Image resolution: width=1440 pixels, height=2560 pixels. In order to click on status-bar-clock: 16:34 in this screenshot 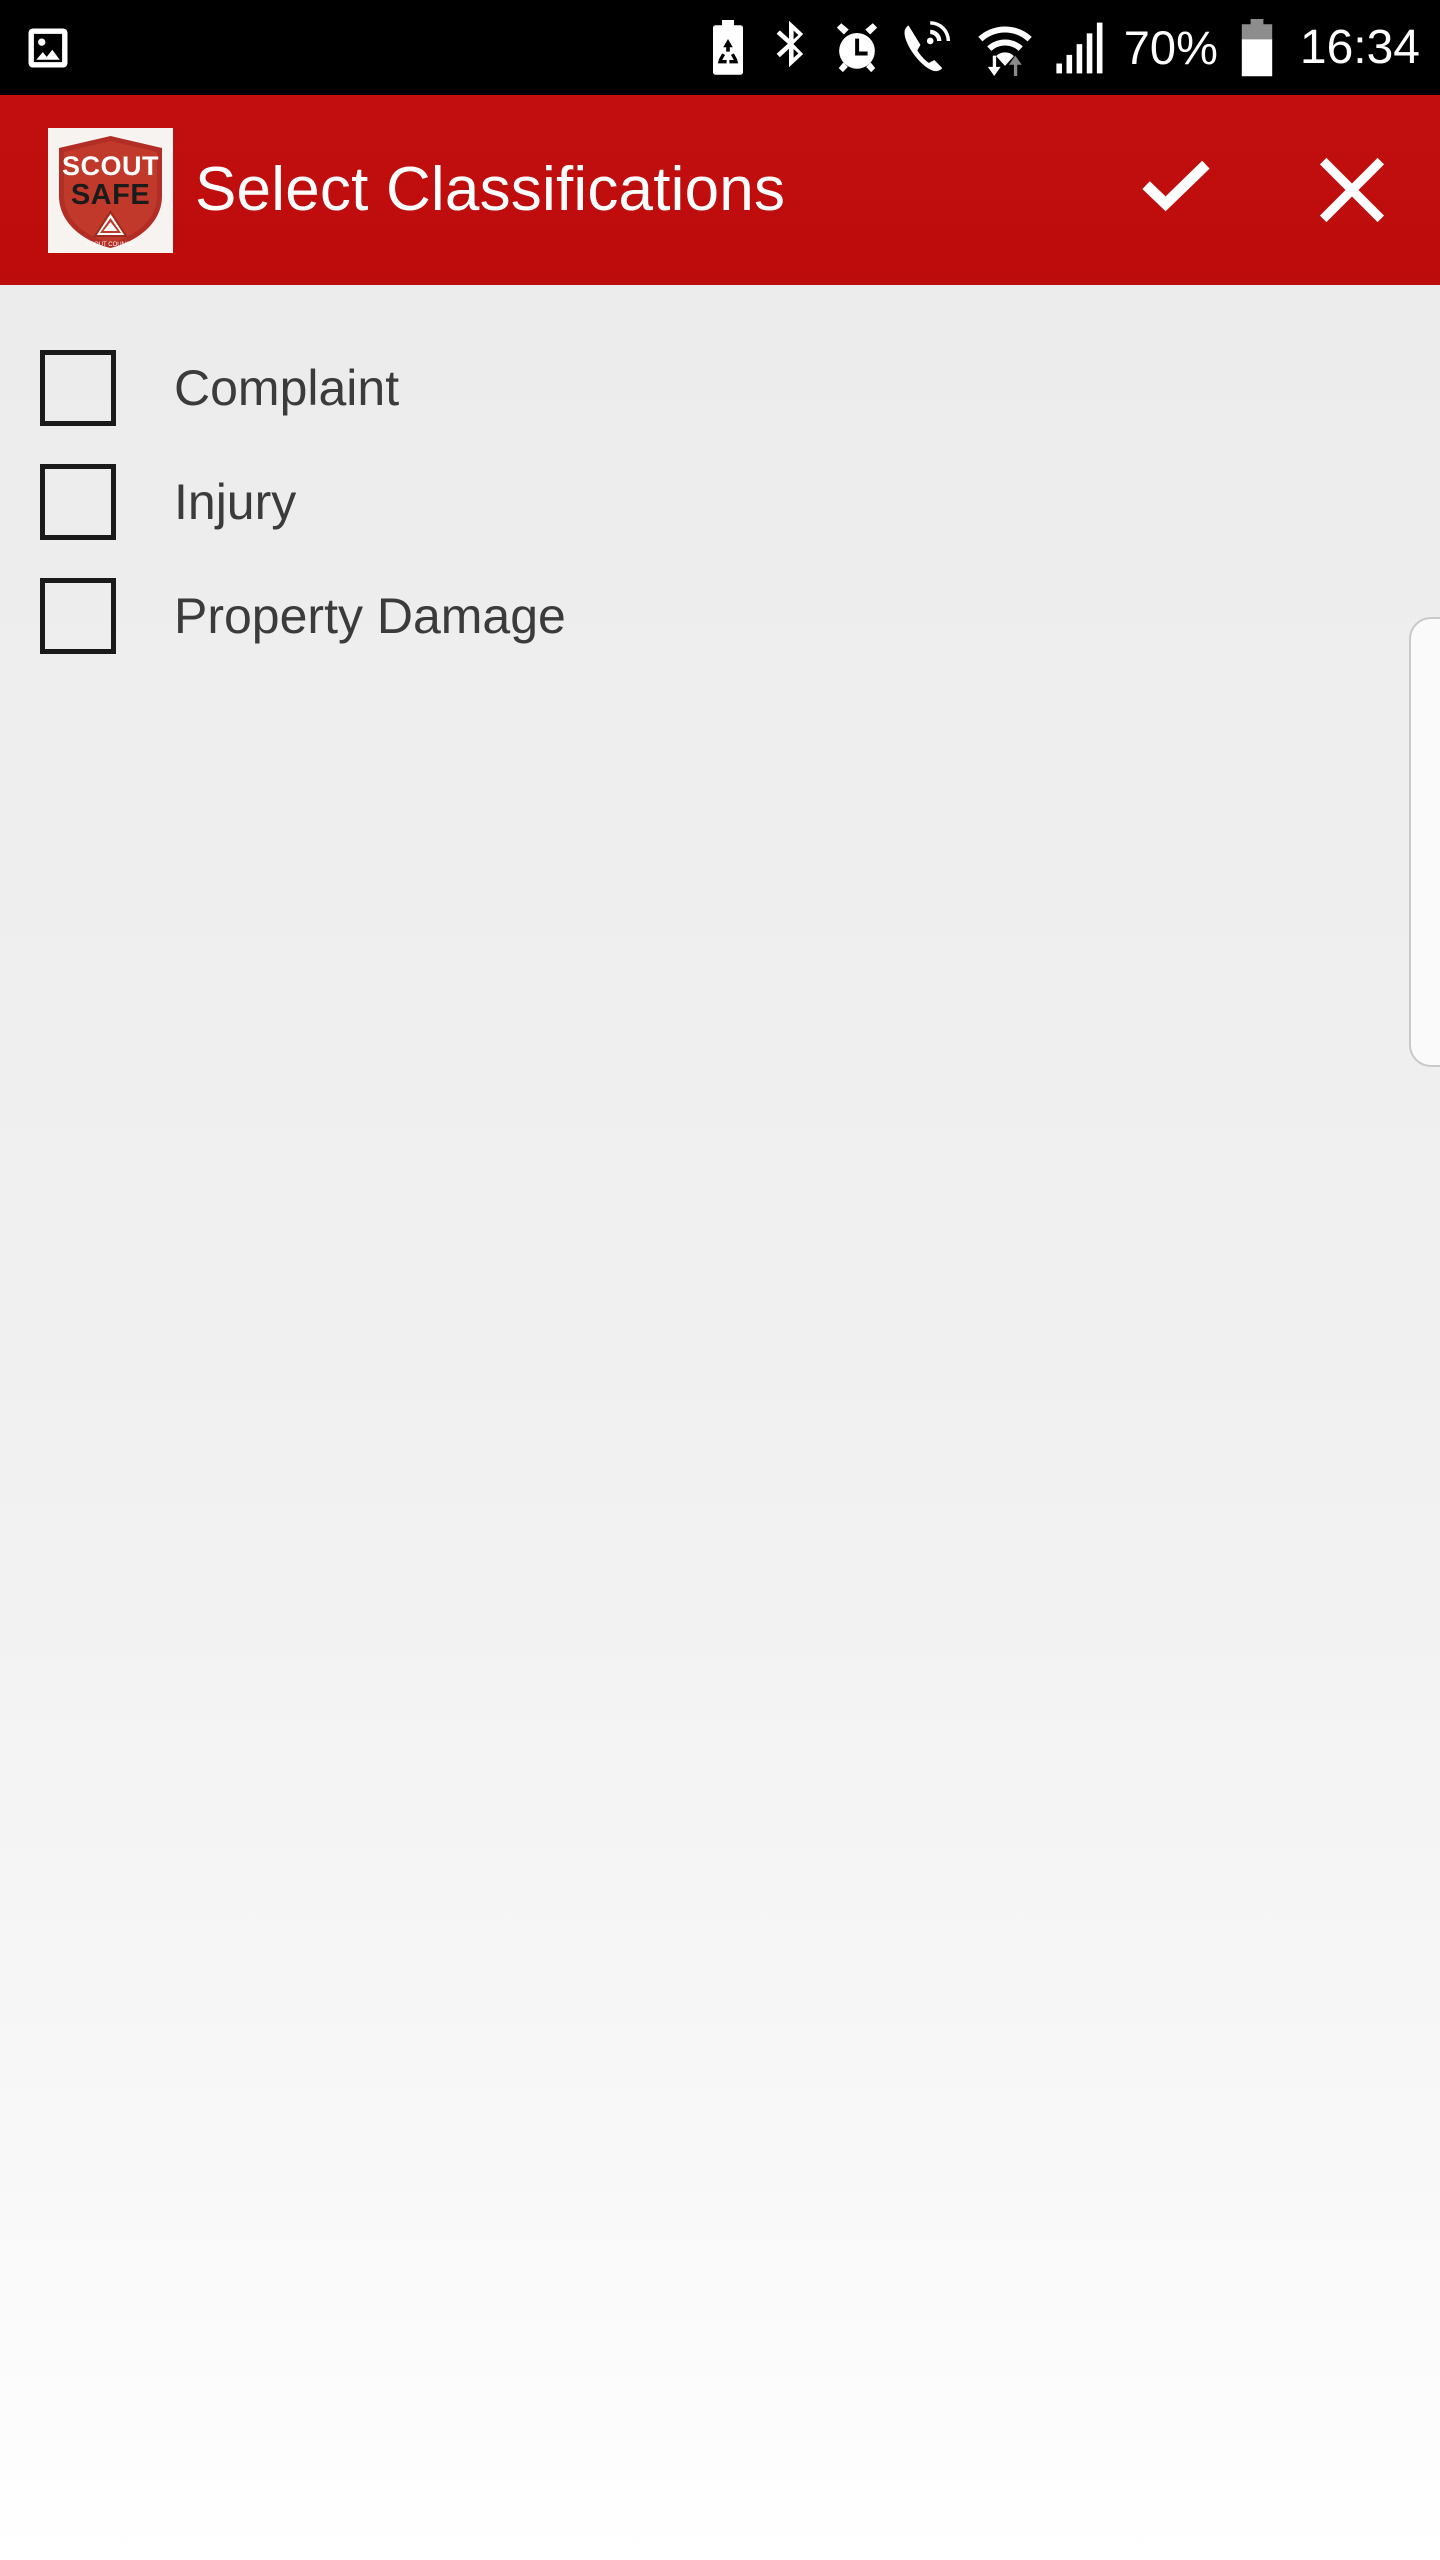, I will do `click(1359, 47)`.